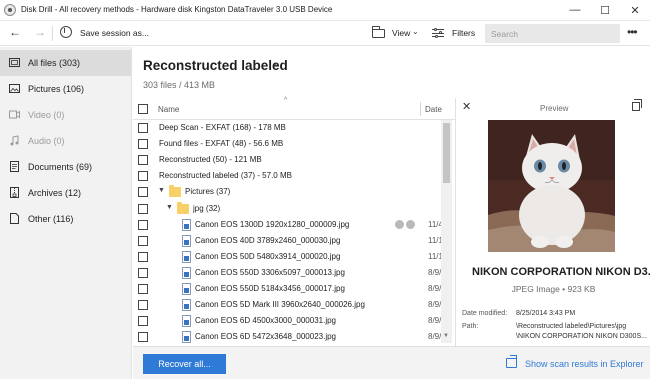 This screenshot has height=379, width=650. What do you see at coordinates (10, 10) in the screenshot?
I see `disk-drill-app-icon` at bounding box center [10, 10].